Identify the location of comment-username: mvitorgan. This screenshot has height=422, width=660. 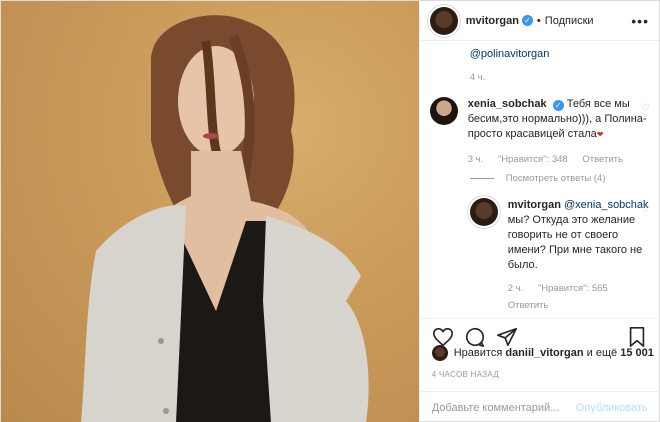
(534, 205).